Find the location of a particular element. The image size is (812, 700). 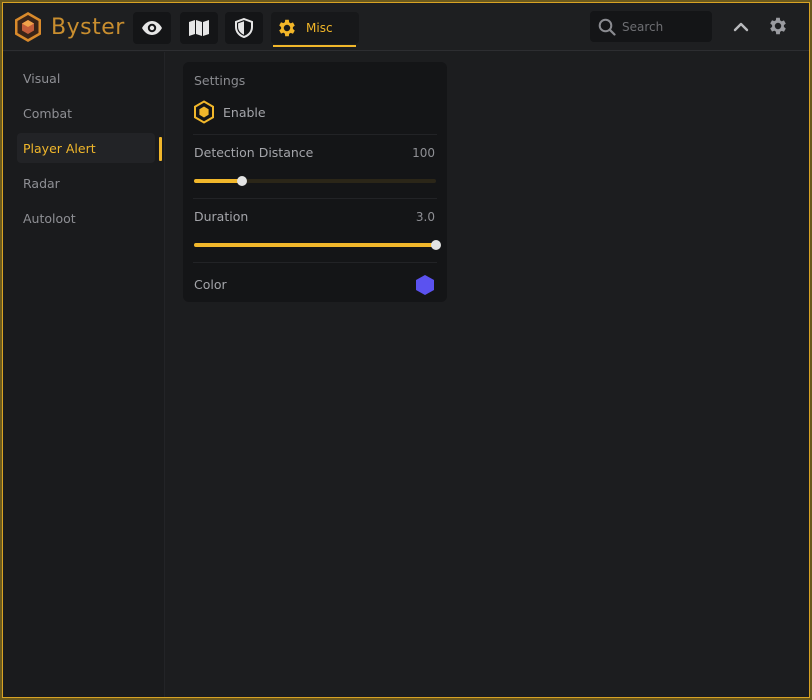

tab-misc: Misc is located at coordinates (315, 29).